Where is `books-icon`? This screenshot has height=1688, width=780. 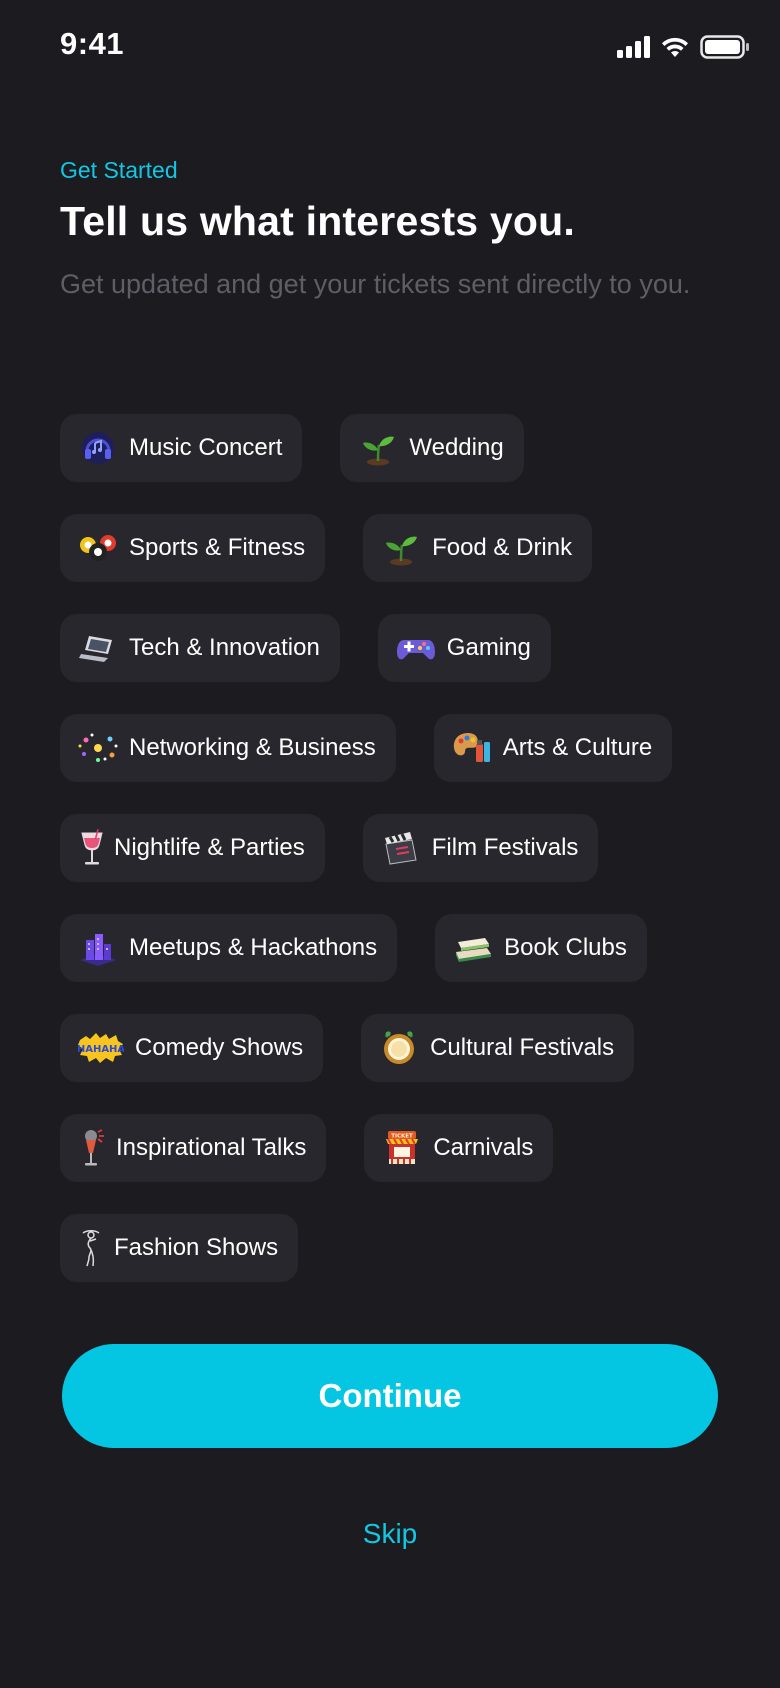 books-icon is located at coordinates (473, 948).